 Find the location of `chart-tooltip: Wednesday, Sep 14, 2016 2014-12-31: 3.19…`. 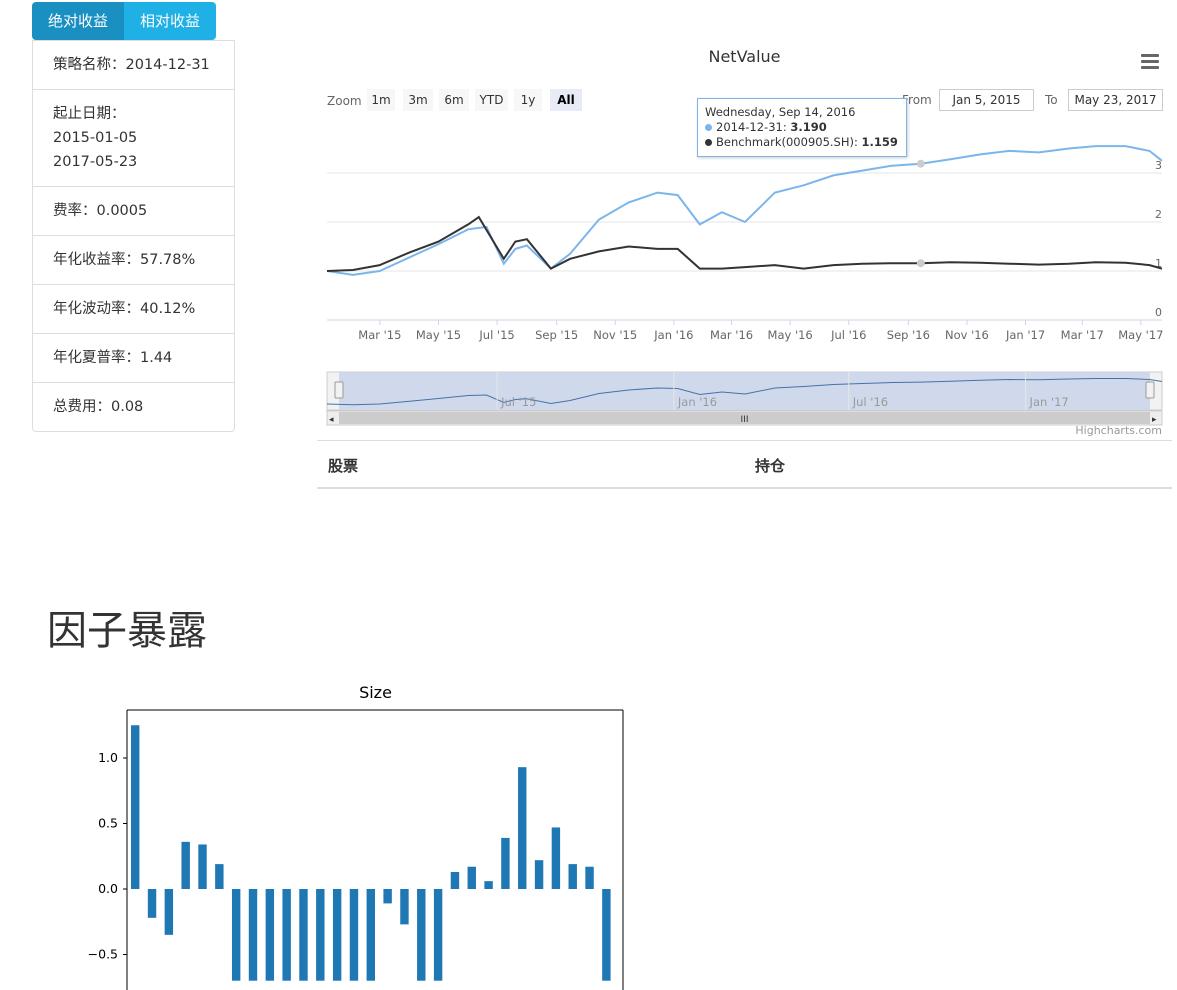

chart-tooltip: Wednesday, Sep 14, 2016 2014-12-31: 3.19… is located at coordinates (802, 127).